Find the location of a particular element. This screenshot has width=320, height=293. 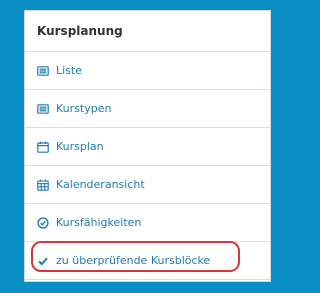

nav-item-label: Kurstypen is located at coordinates (84, 108).